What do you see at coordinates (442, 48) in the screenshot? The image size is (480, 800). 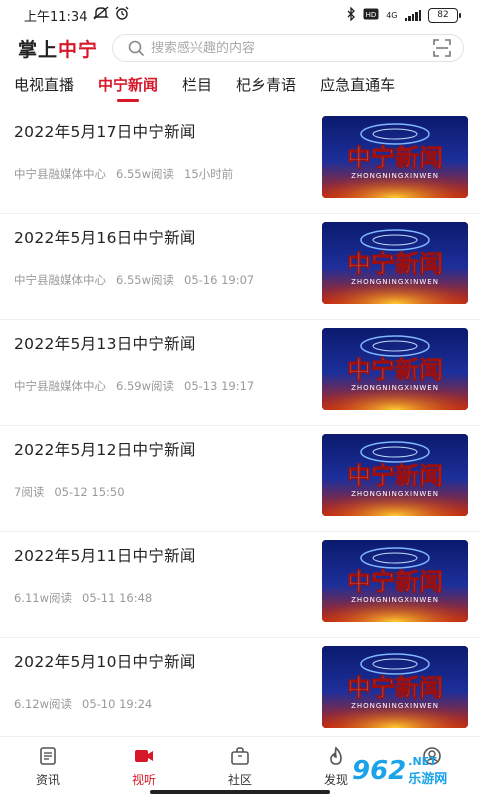 I see `scan-icon` at bounding box center [442, 48].